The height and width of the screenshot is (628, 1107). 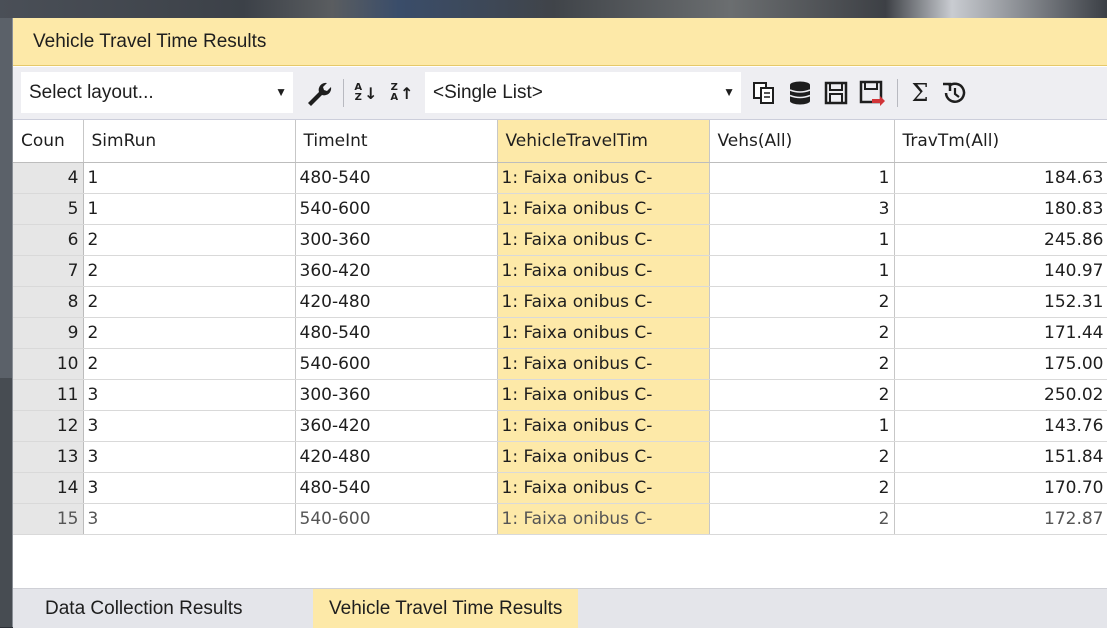 I want to click on row-count-cell: 14, so click(x=48, y=488).